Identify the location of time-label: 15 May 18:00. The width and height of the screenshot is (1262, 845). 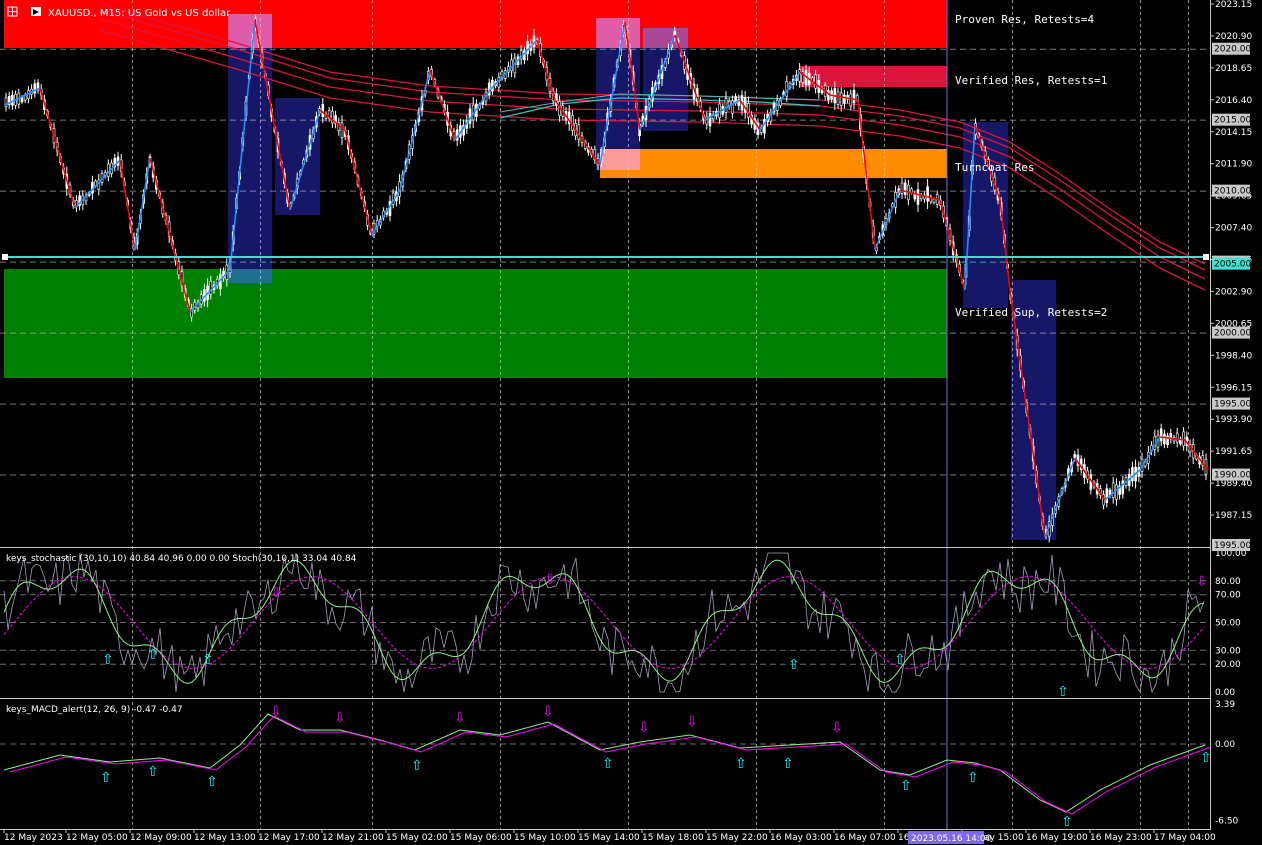
(673, 838).